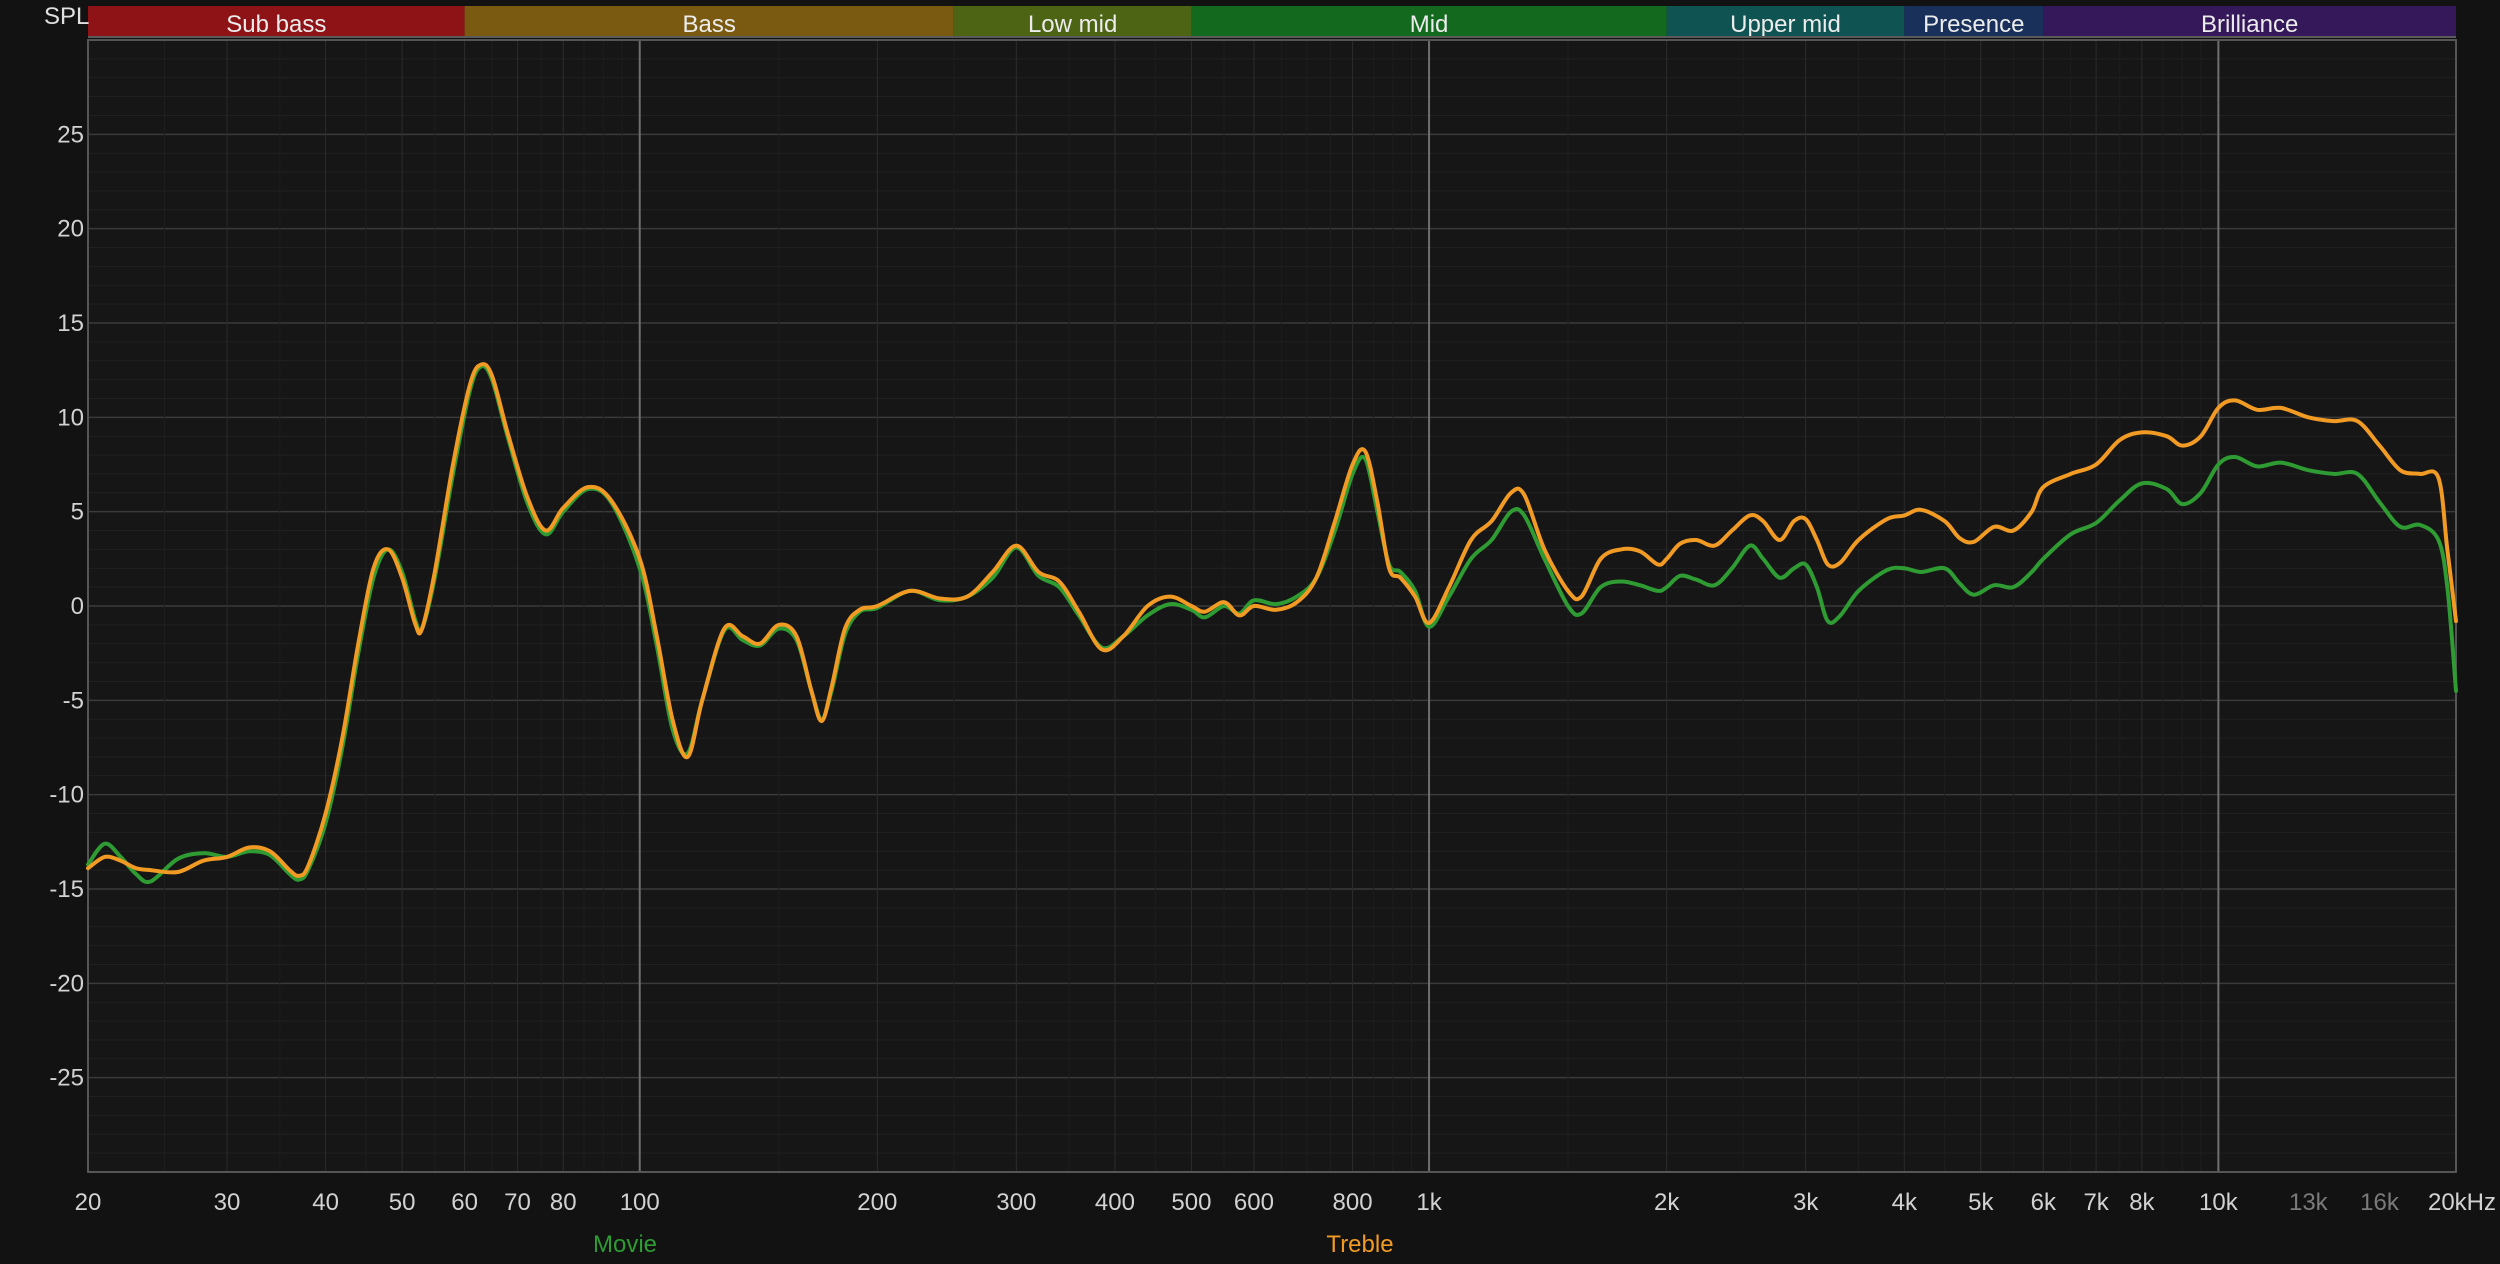 This screenshot has height=1264, width=2500. What do you see at coordinates (66, 1078) in the screenshot?
I see `y-tick-label: -25` at bounding box center [66, 1078].